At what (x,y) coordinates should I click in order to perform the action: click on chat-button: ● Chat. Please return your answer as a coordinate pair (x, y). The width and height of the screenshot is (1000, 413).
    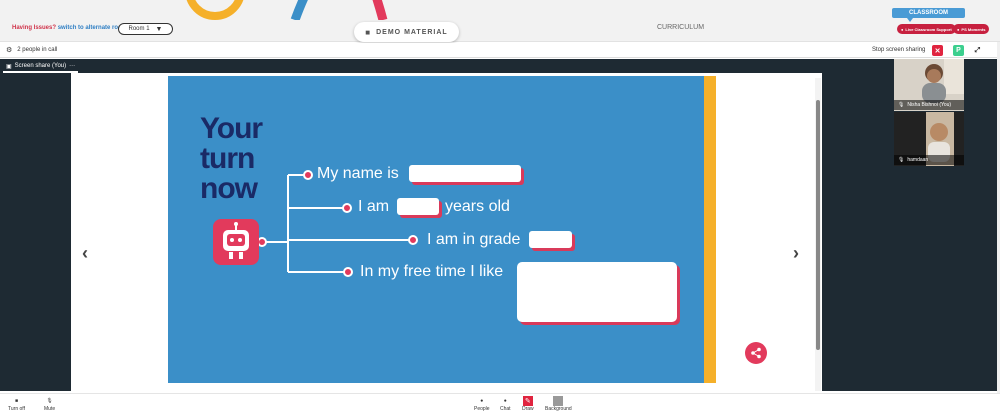
    Looking at the image, I should click on (505, 404).